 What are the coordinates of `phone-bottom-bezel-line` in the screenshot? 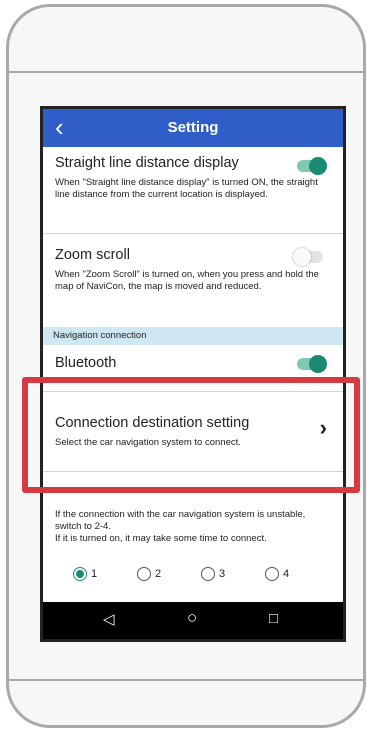 It's located at (186, 680).